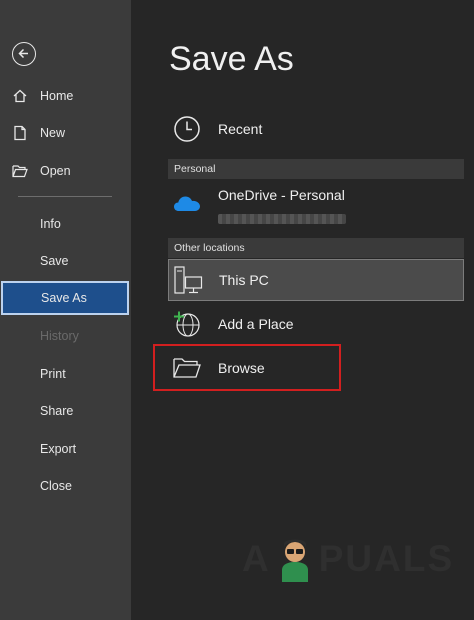 Image resolution: width=474 pixels, height=620 pixels. I want to click on location-label: Add a Place, so click(256, 324).